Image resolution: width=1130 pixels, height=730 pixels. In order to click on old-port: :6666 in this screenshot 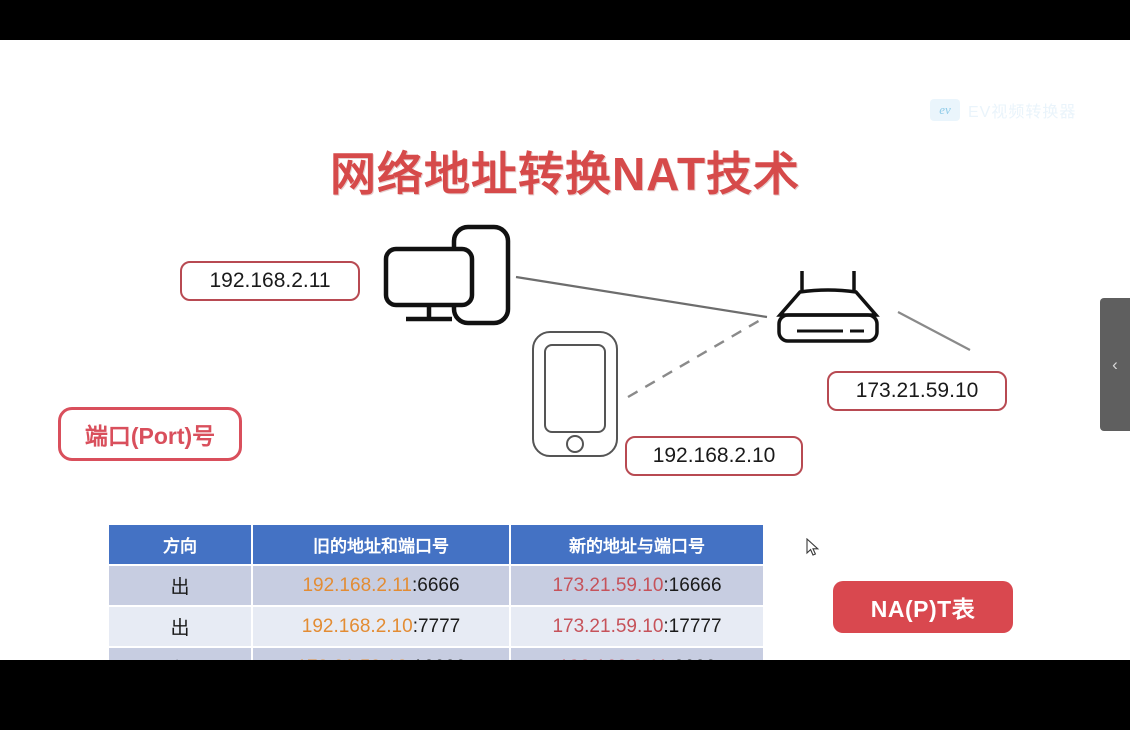, I will do `click(435, 585)`.